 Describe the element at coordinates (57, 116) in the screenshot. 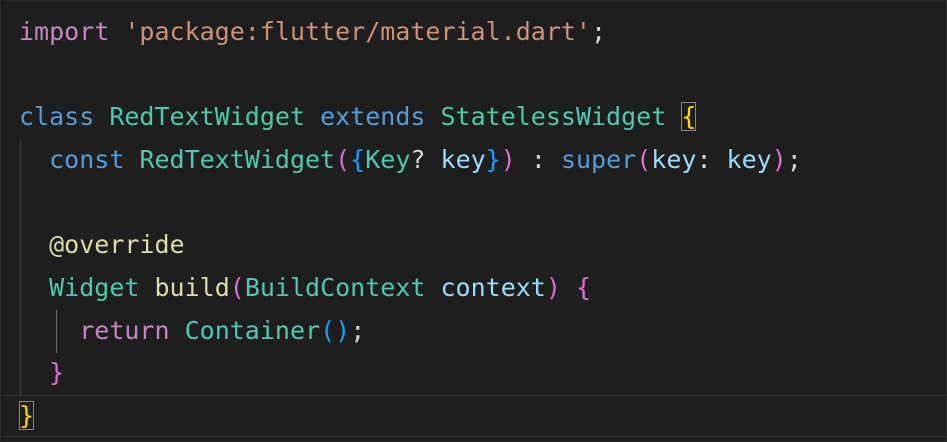

I see `class-keyword: class` at that location.